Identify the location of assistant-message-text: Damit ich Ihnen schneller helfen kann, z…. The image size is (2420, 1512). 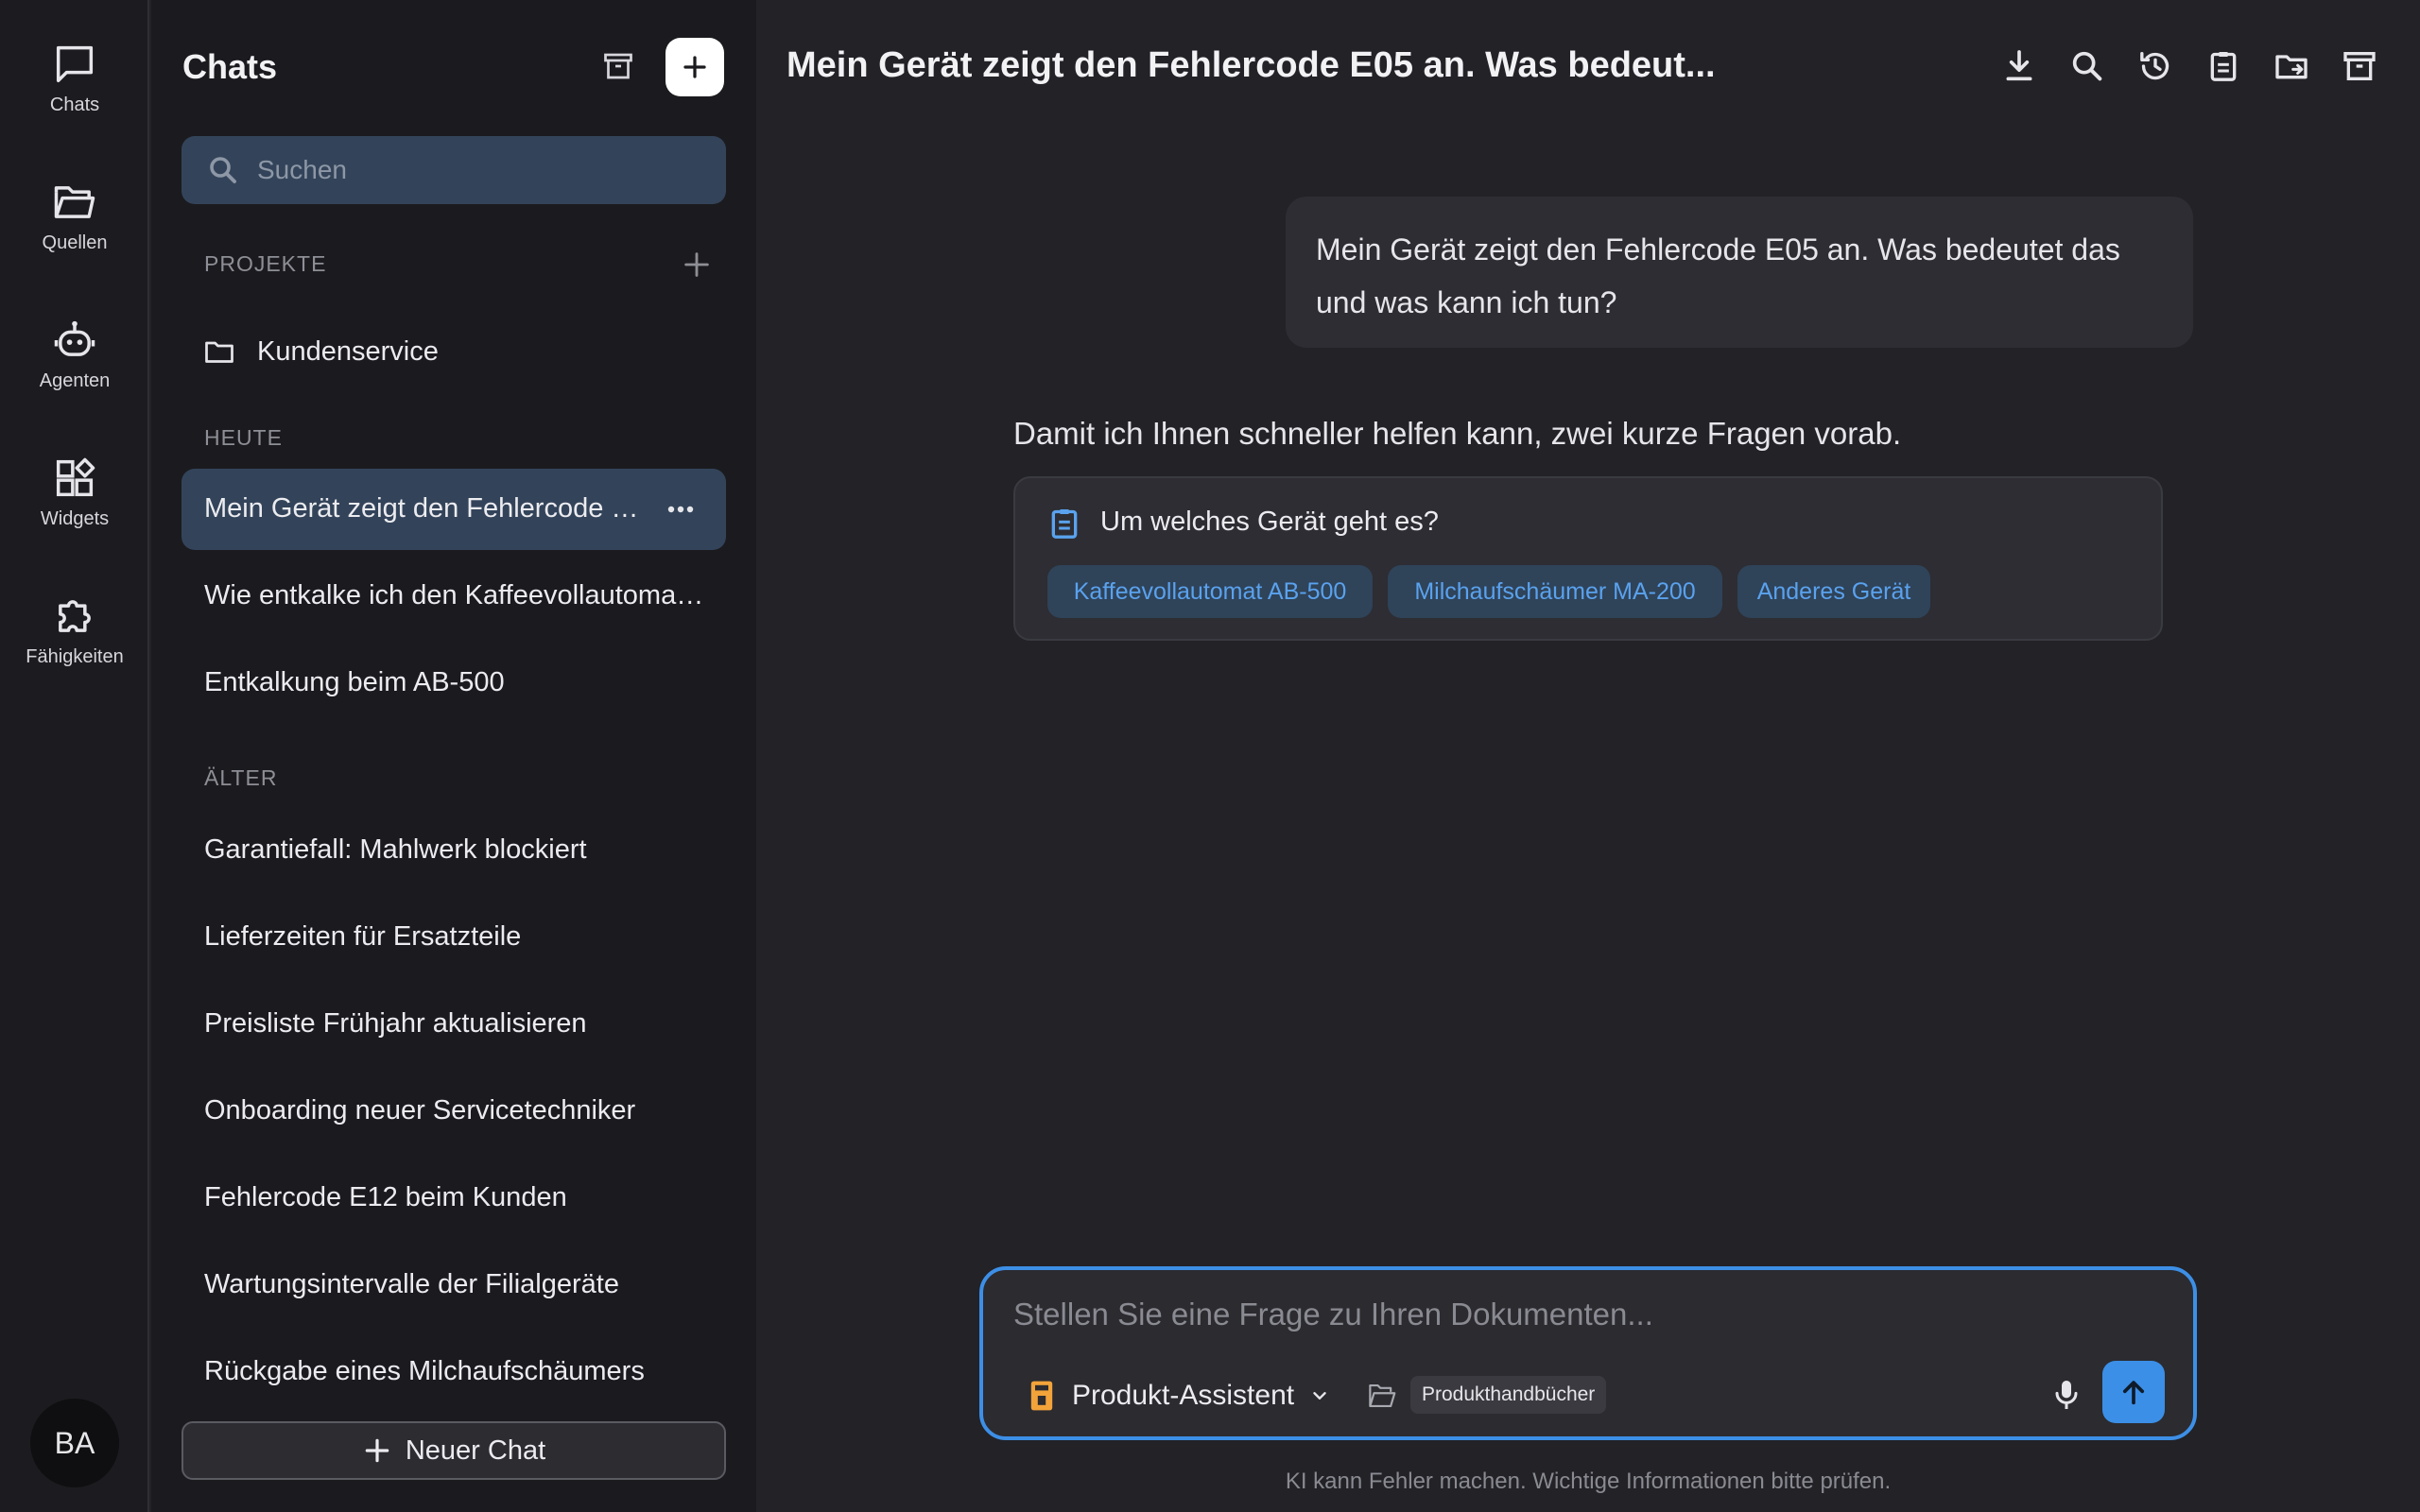
(1457, 433).